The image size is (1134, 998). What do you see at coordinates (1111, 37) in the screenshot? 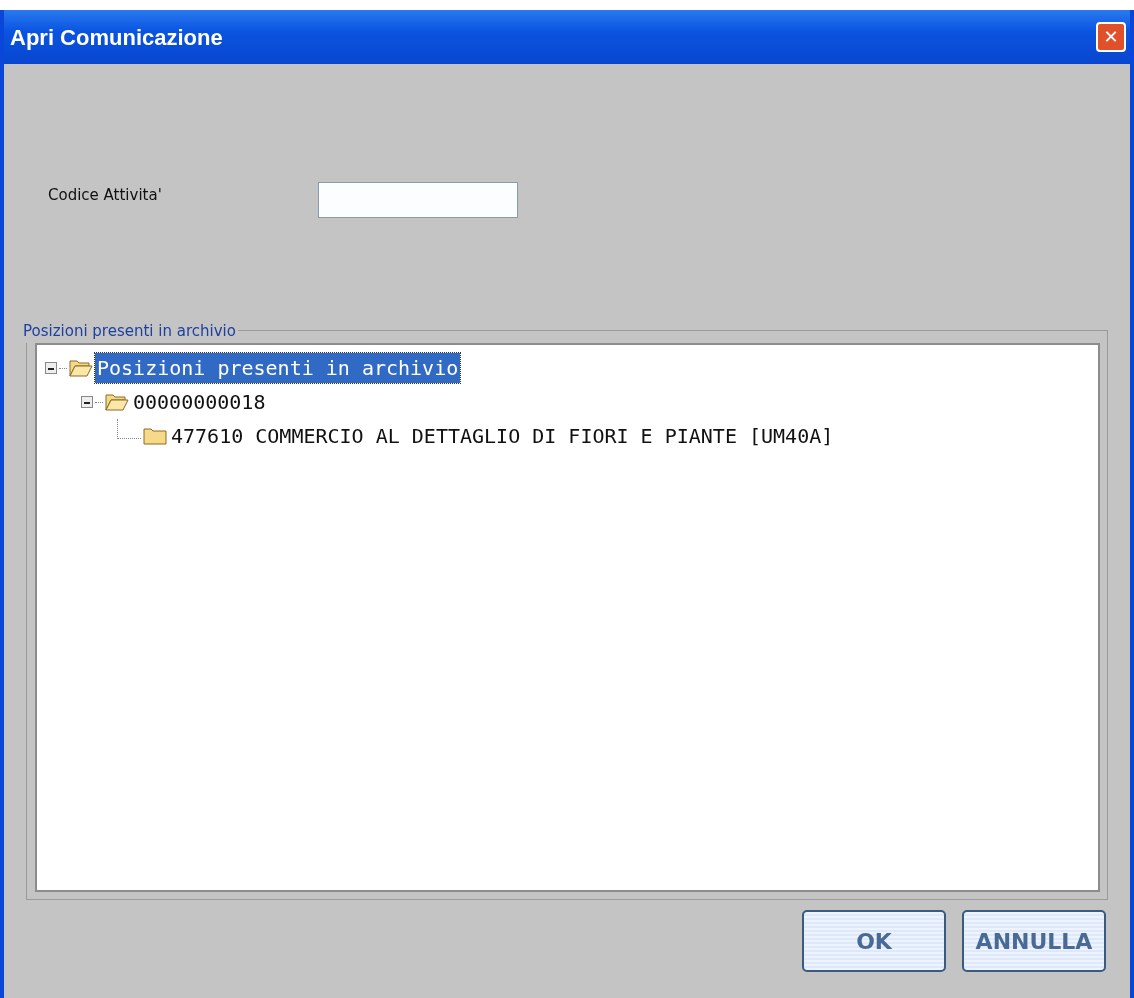
I see `close-button: ✕` at bounding box center [1111, 37].